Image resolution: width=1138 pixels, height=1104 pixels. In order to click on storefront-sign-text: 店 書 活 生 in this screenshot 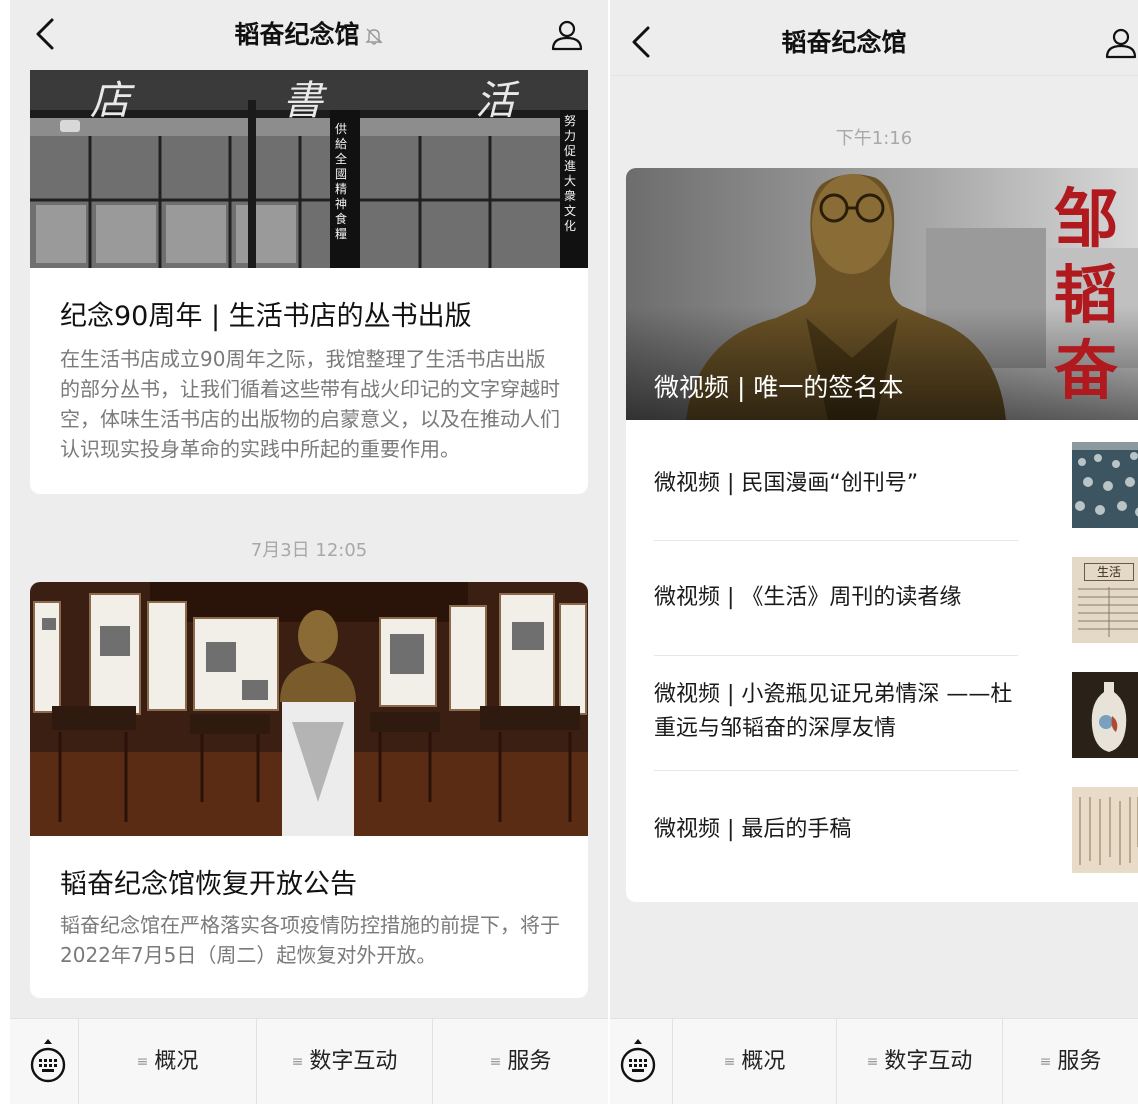, I will do `click(339, 101)`.